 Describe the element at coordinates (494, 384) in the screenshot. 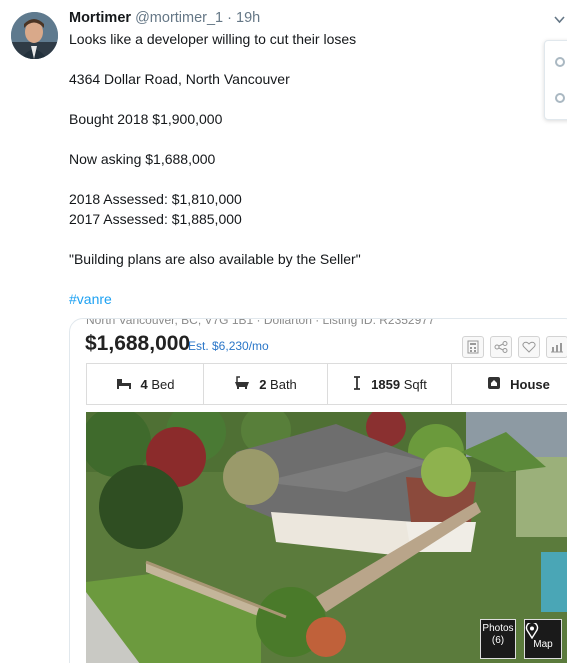

I see `house-icon` at that location.